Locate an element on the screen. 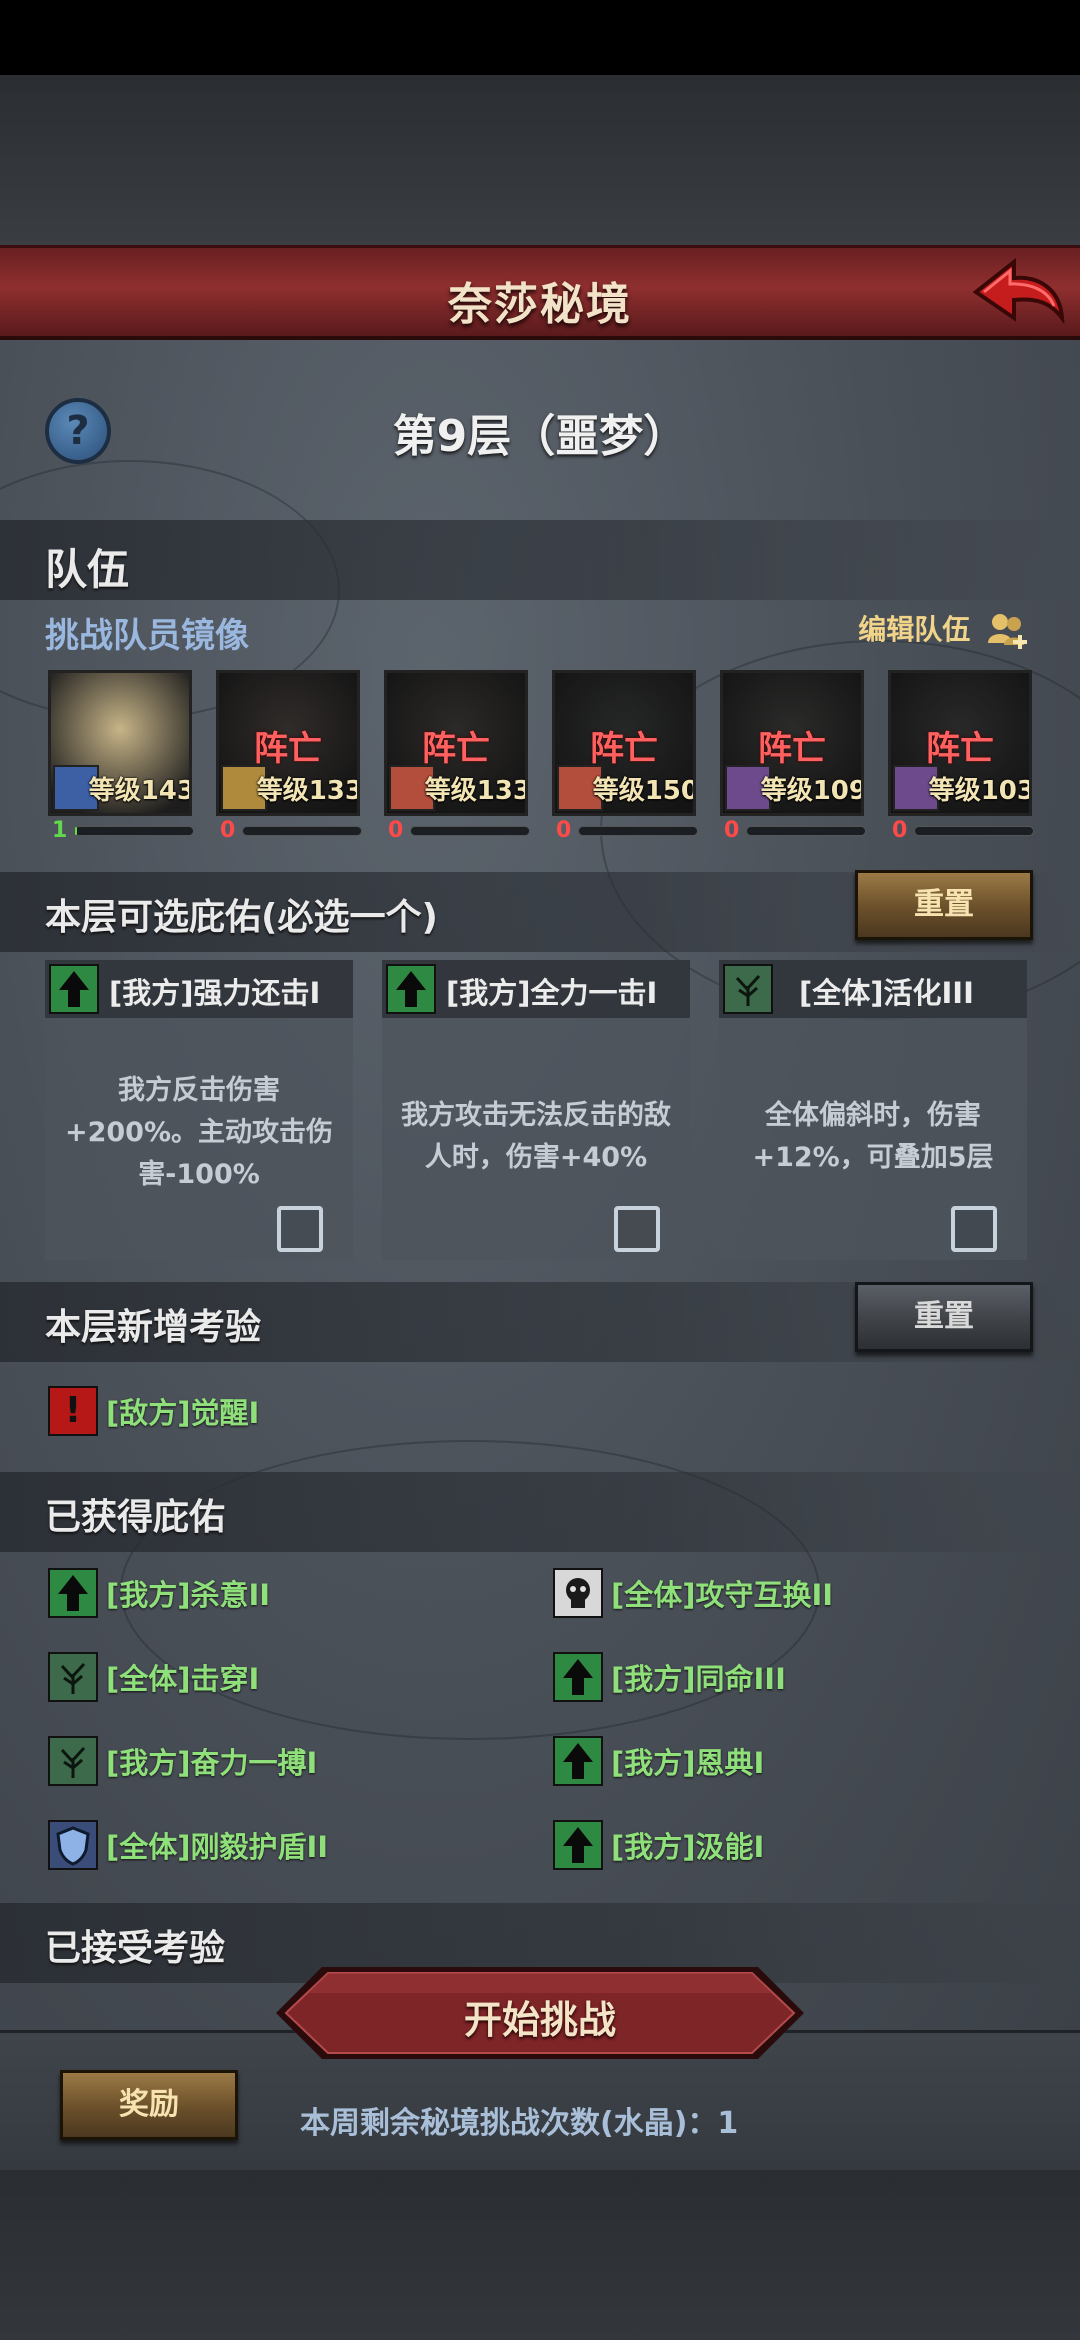 This screenshot has height=2340, width=1080. member-count: 1 is located at coordinates (60, 830).